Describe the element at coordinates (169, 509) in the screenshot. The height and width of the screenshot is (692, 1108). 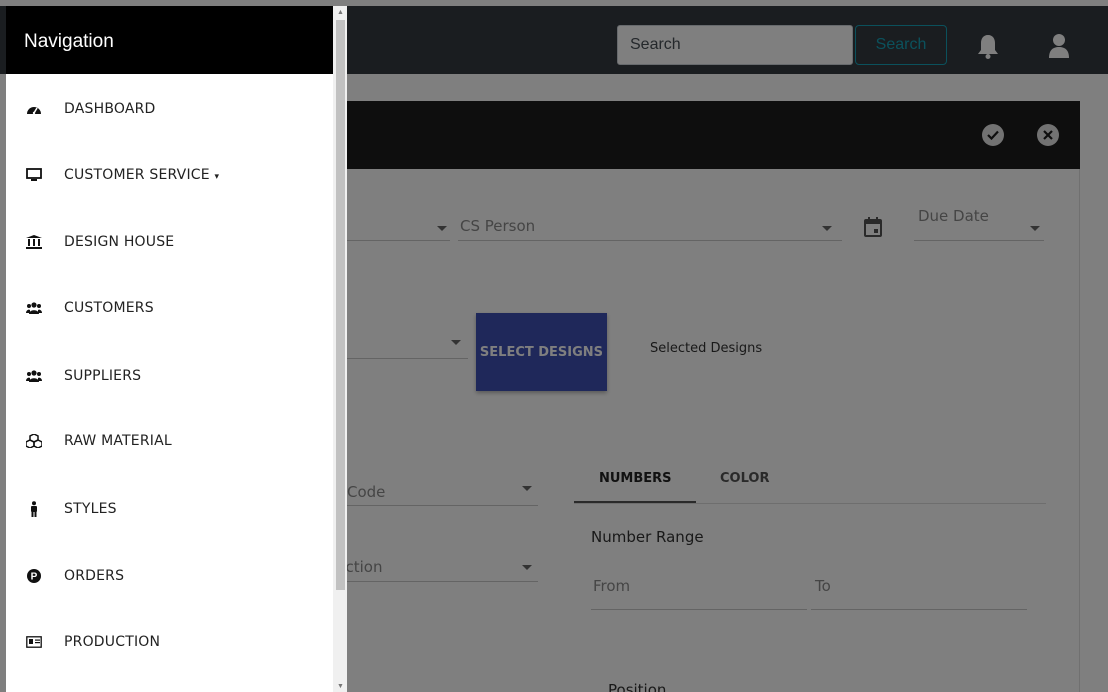
I see `sidebar-item-styles: STYLES` at that location.